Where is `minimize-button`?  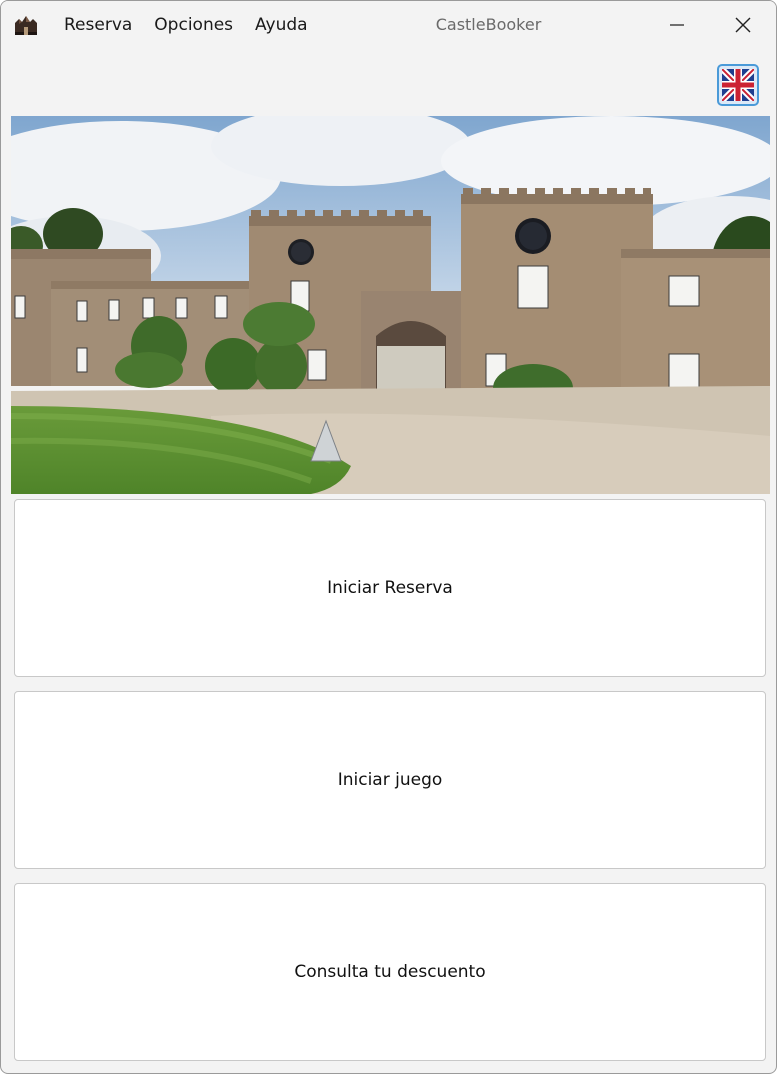
minimize-button is located at coordinates (677, 25).